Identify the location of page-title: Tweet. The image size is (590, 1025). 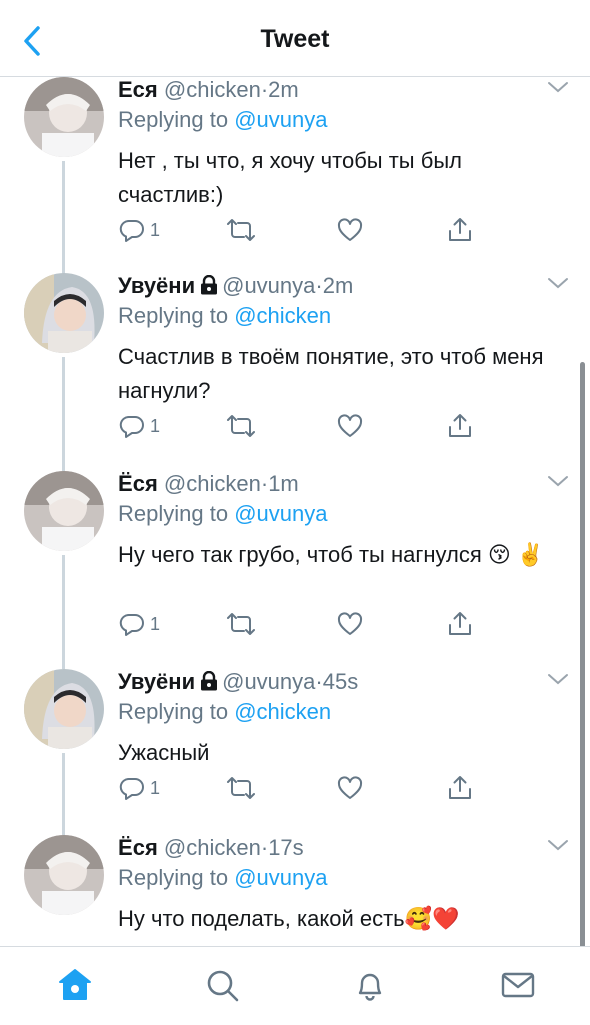
(295, 39).